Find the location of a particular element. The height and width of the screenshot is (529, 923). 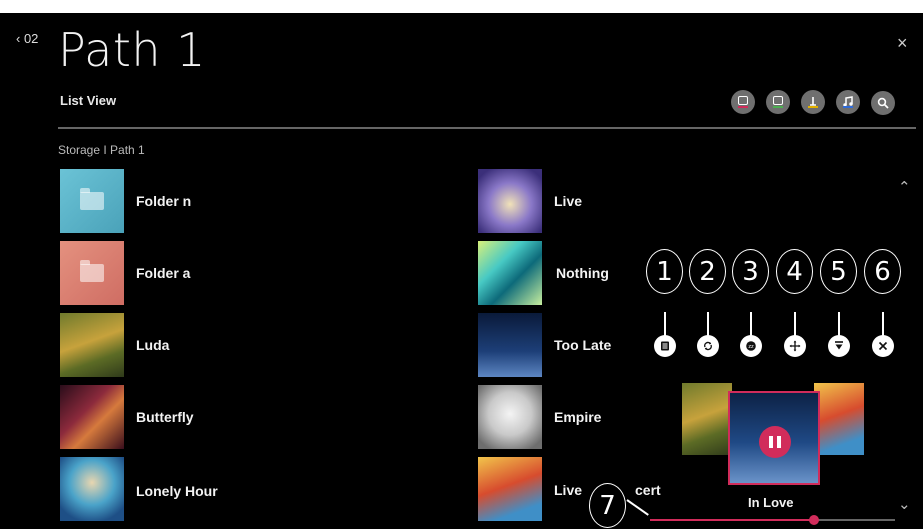

back-button: ‹ 02 is located at coordinates (27, 38).